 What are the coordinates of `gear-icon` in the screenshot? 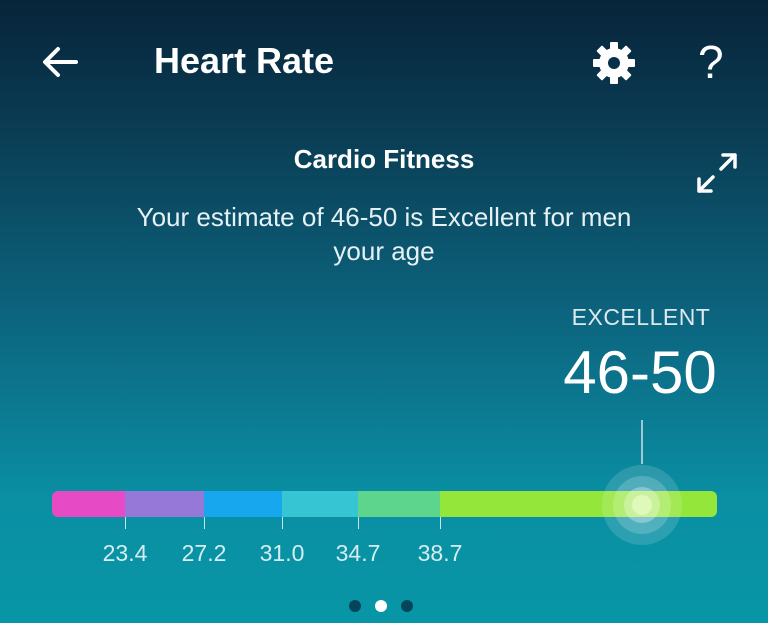 It's located at (614, 63).